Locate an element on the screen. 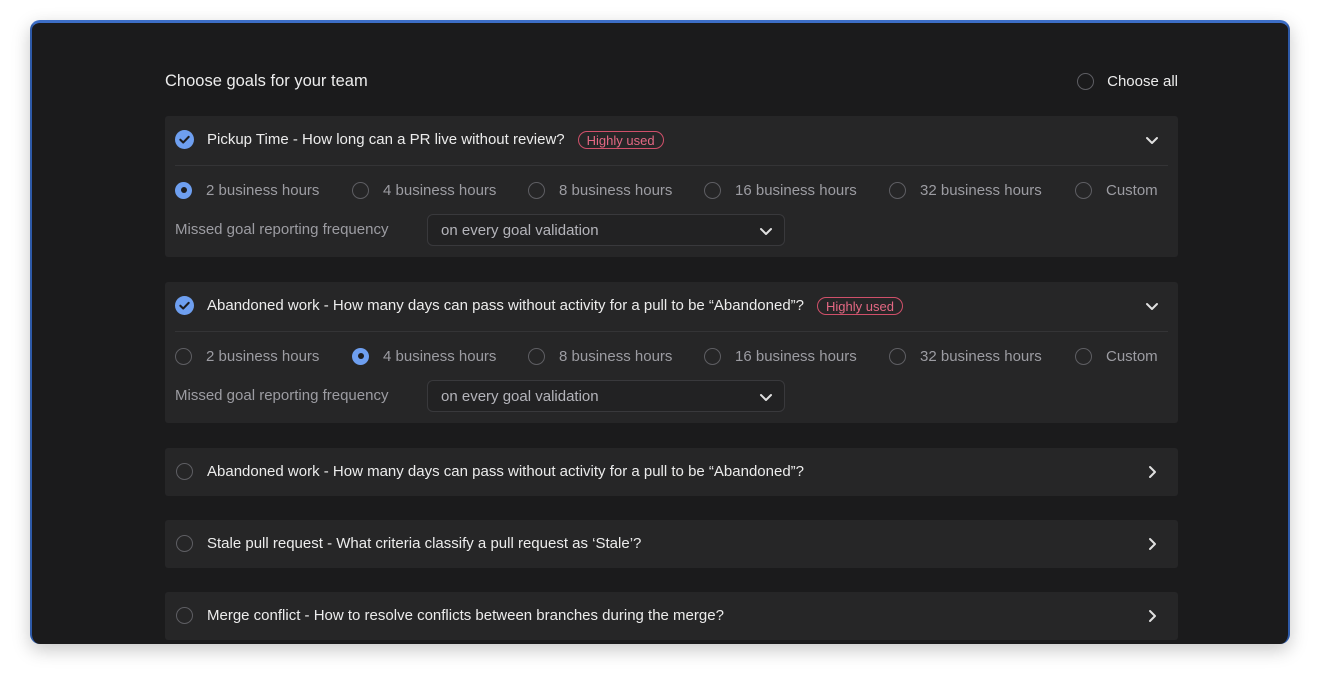 The image size is (1320, 684). choose-all-radio is located at coordinates (1086, 81).